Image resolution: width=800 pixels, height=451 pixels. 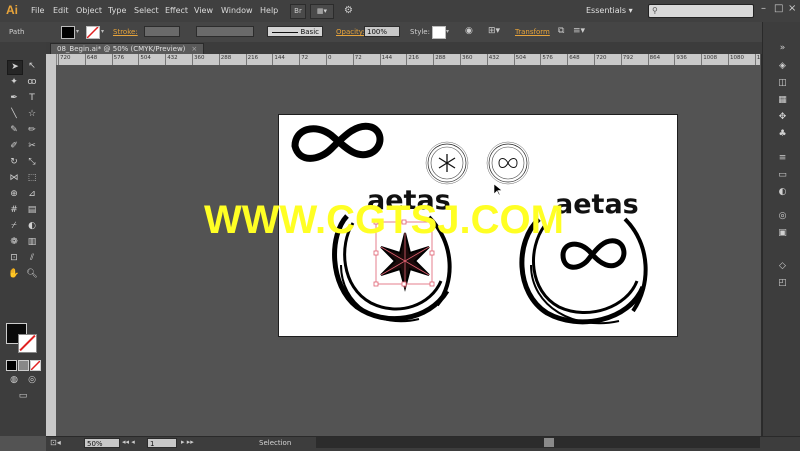 What do you see at coordinates (275, 443) in the screenshot?
I see `current-tool-status: Selection` at bounding box center [275, 443].